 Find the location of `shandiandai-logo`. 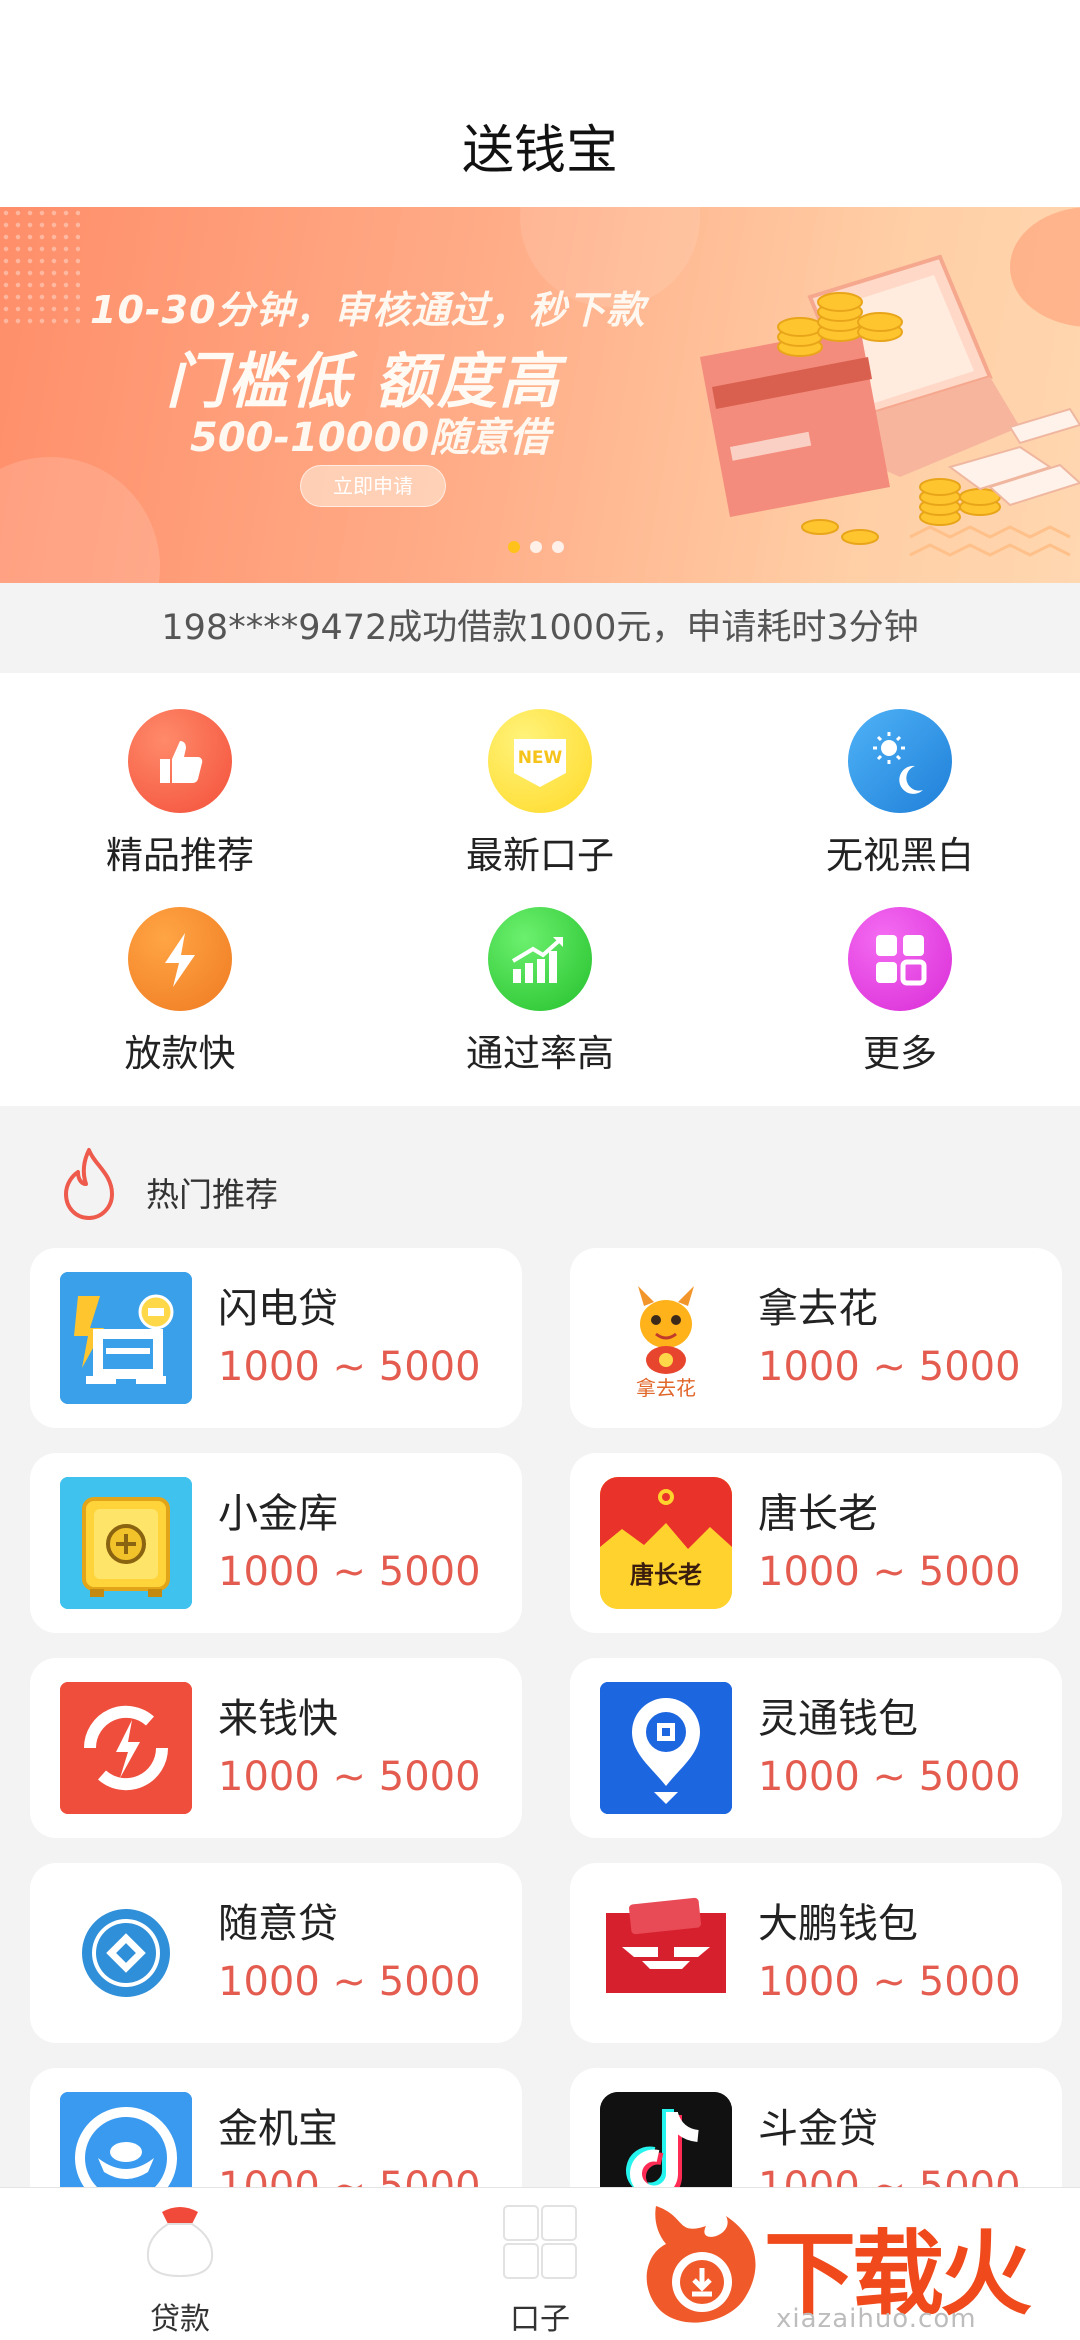

shandiandai-logo is located at coordinates (126, 1338).